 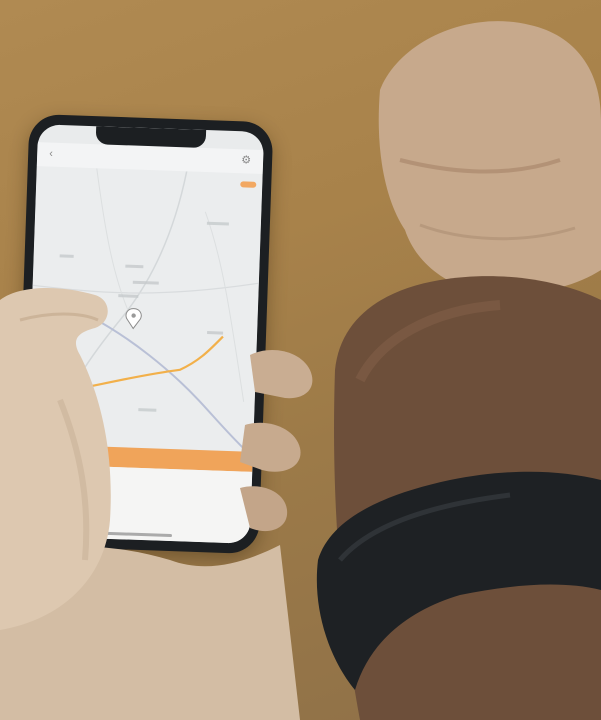 I want to click on home-indicator, so click(x=137, y=534).